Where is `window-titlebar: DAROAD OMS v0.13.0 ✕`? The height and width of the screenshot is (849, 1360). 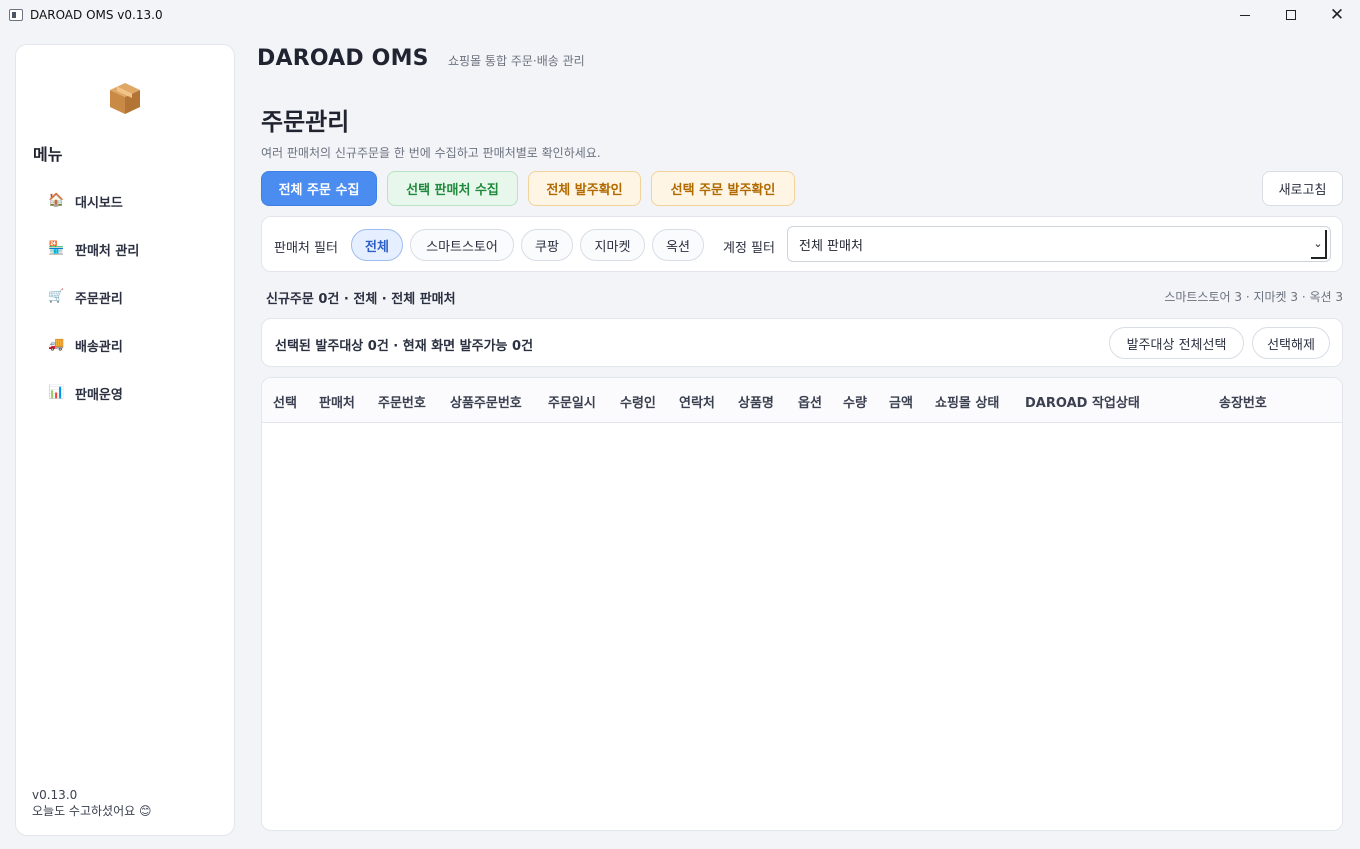 window-titlebar: DAROAD OMS v0.13.0 ✕ is located at coordinates (680, 15).